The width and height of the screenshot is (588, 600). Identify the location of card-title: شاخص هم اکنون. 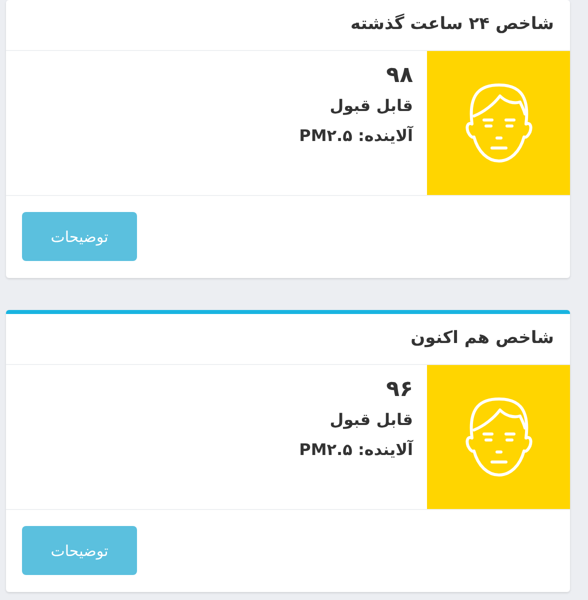
(482, 338).